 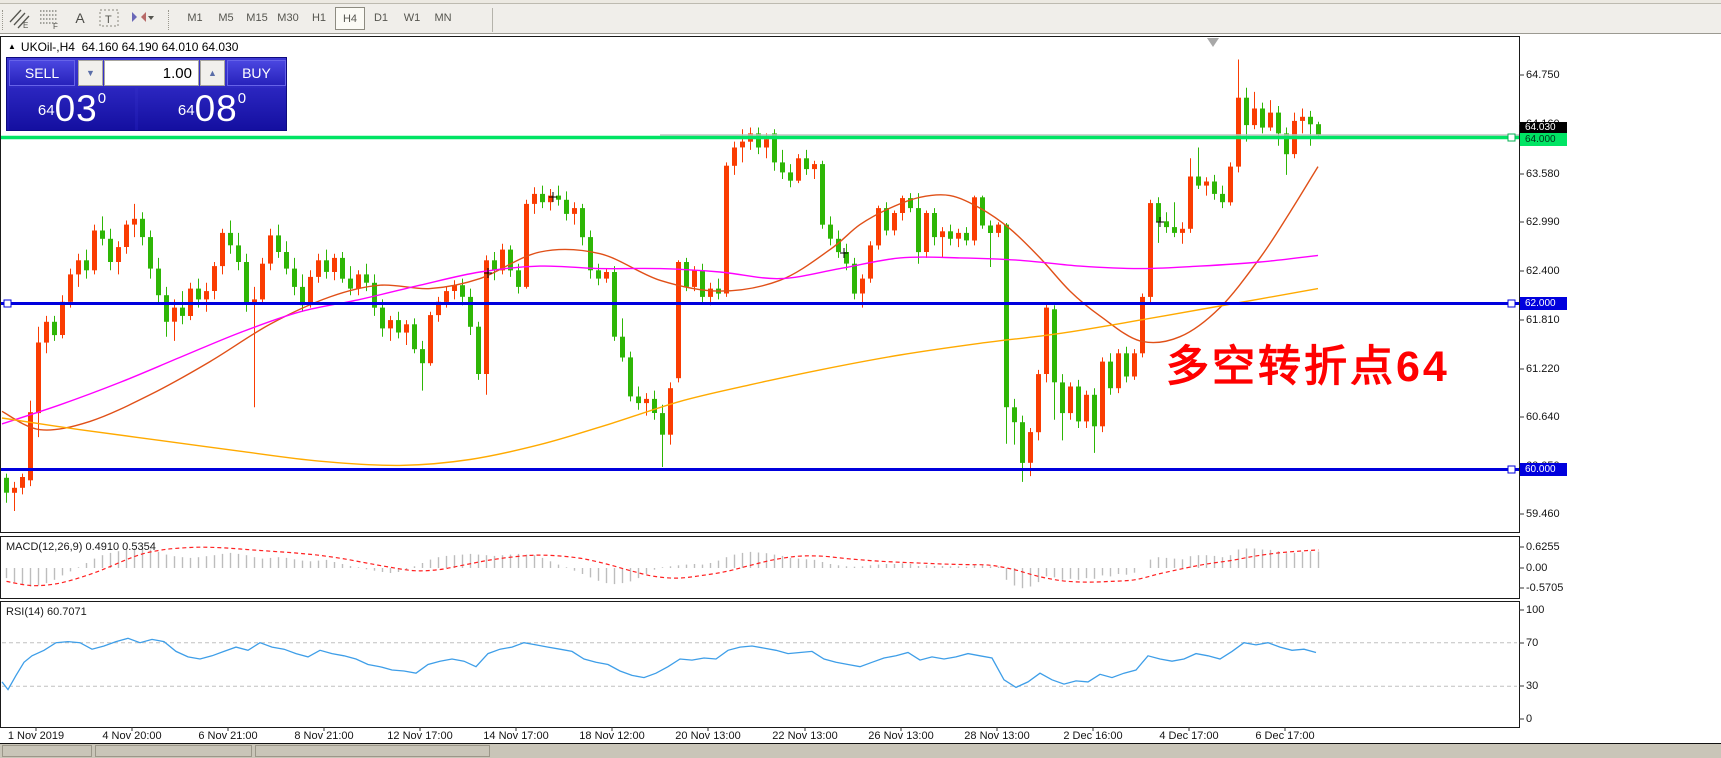 What do you see at coordinates (228, 736) in the screenshot?
I see `timeline-label: 6 Nov 21:00` at bounding box center [228, 736].